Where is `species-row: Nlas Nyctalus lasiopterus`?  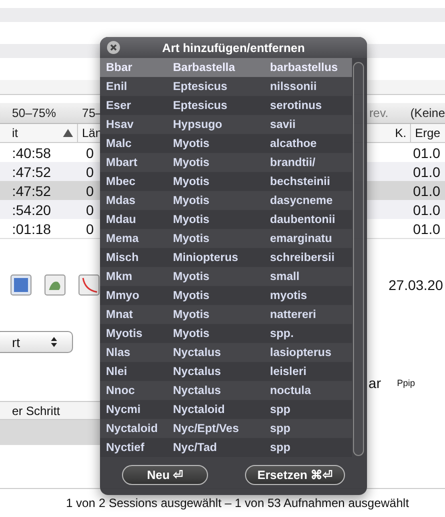
species-row: Nlas Nyctalus lasiopterus is located at coordinates (226, 352).